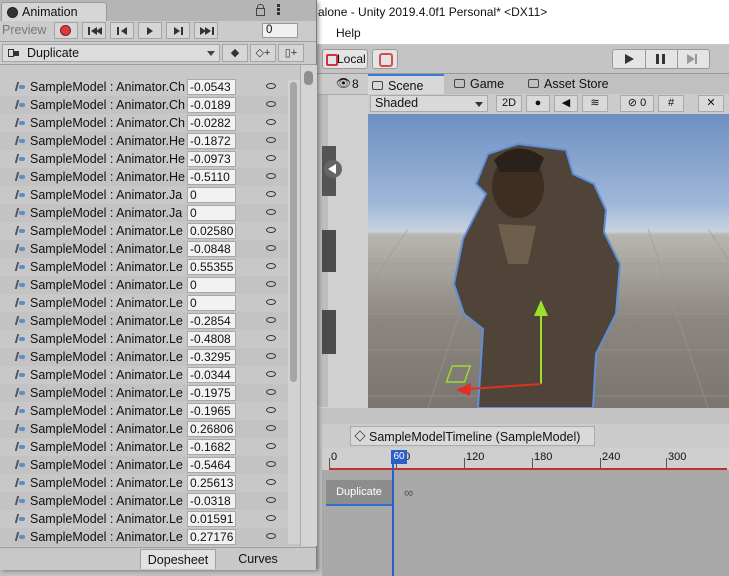 The height and width of the screenshot is (576, 729). I want to click on timeline-playhead, so click(393, 514).